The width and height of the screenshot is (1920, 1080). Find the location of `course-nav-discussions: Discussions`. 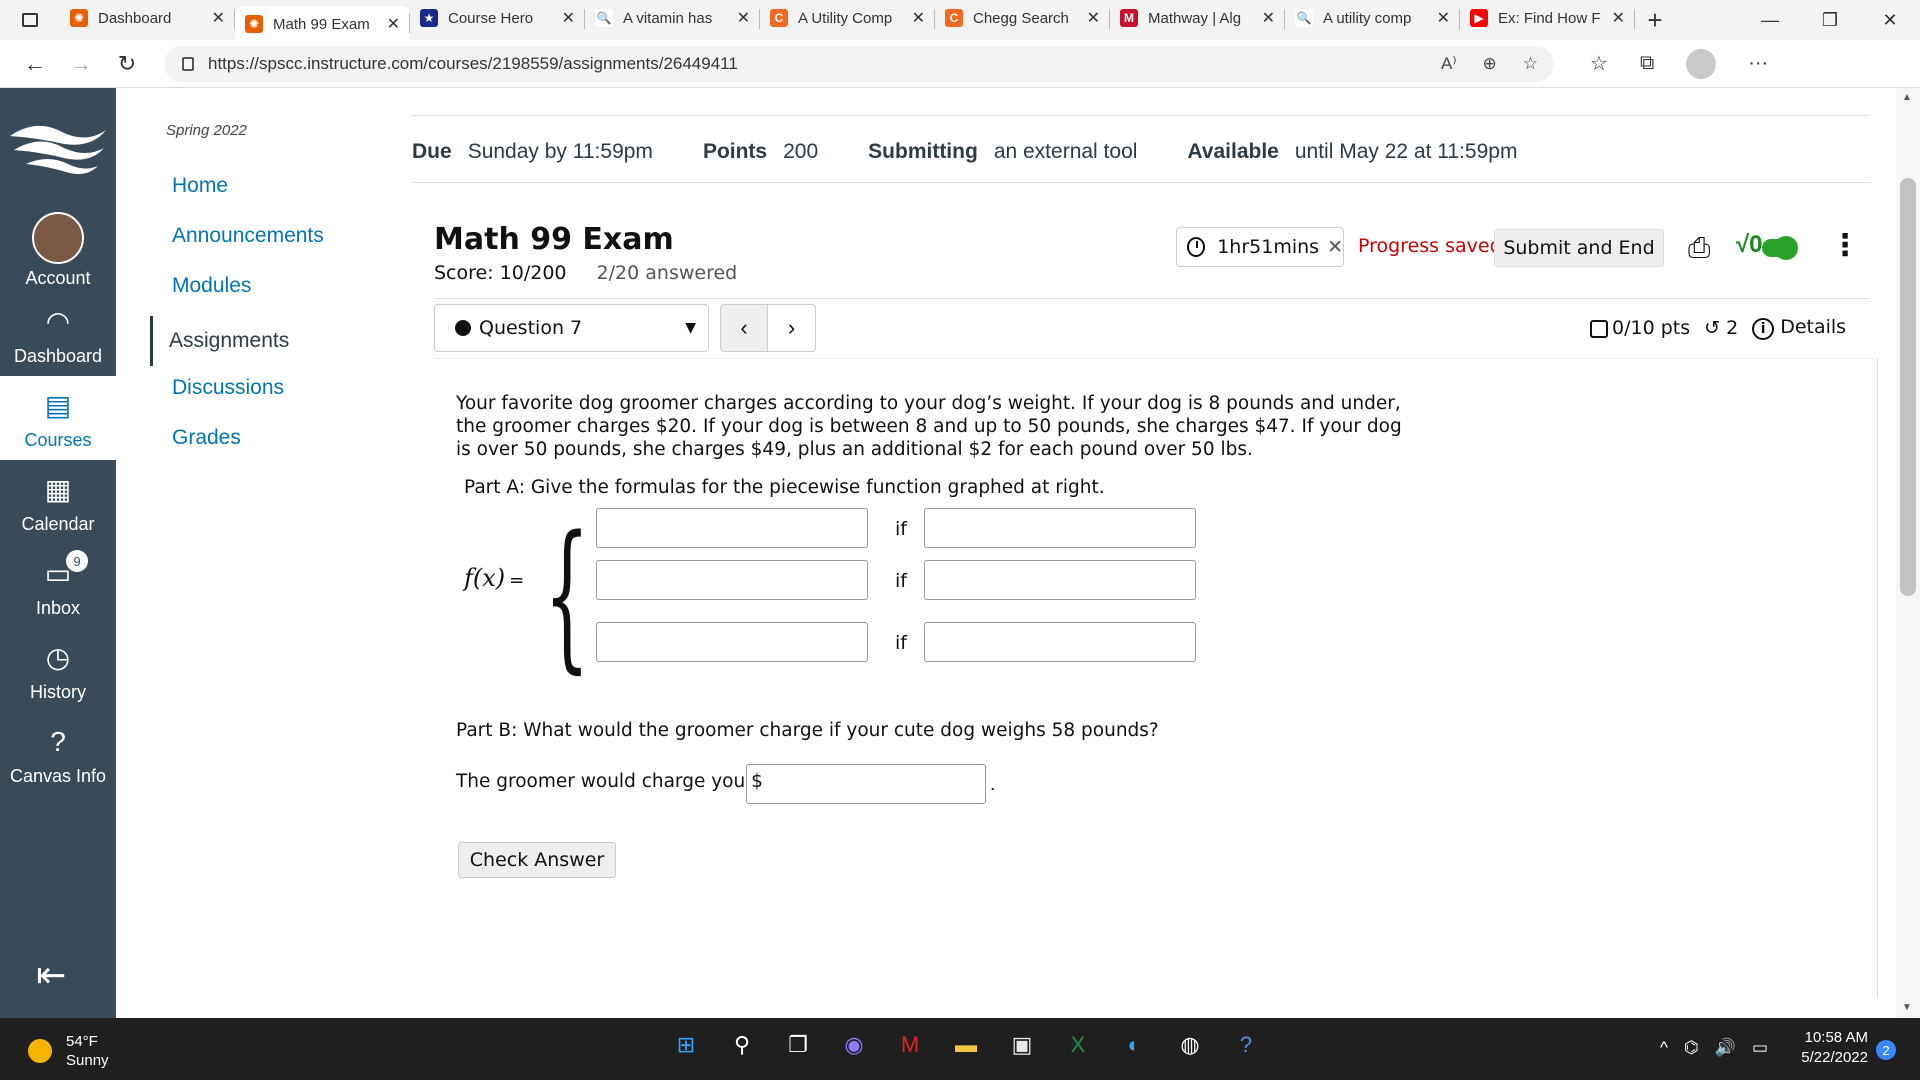

course-nav-discussions: Discussions is located at coordinates (220, 388).